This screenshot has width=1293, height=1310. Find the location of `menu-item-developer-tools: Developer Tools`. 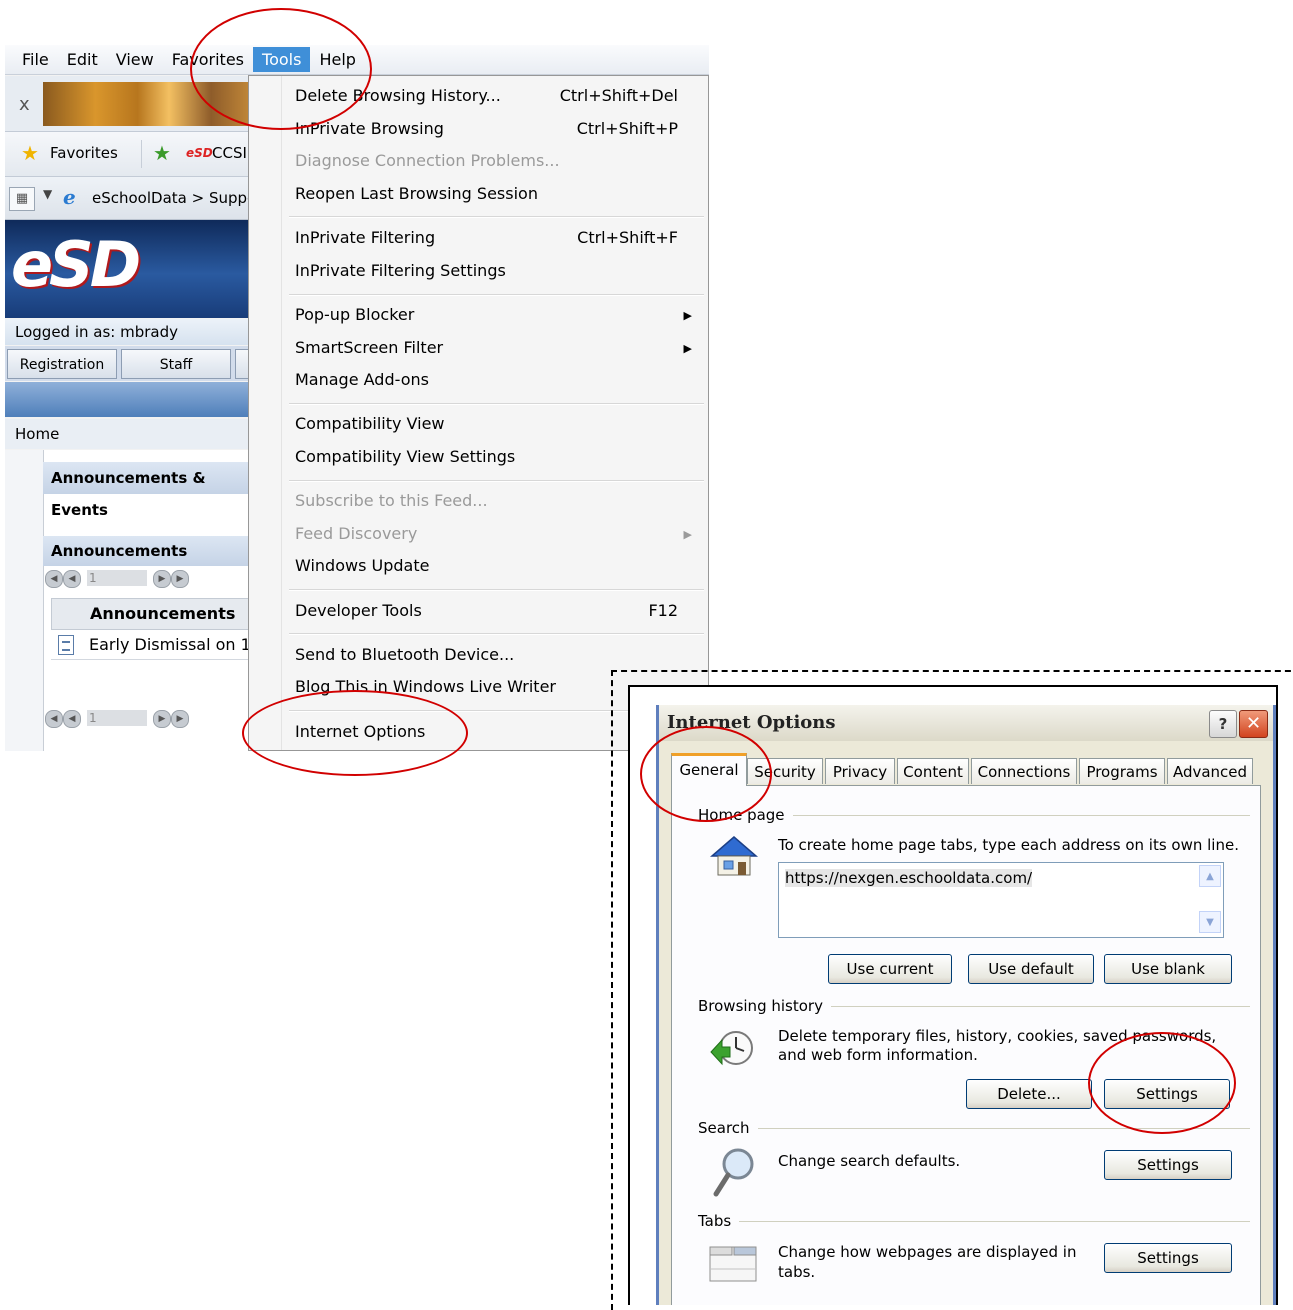

menu-item-developer-tools: Developer Tools is located at coordinates (358, 610).